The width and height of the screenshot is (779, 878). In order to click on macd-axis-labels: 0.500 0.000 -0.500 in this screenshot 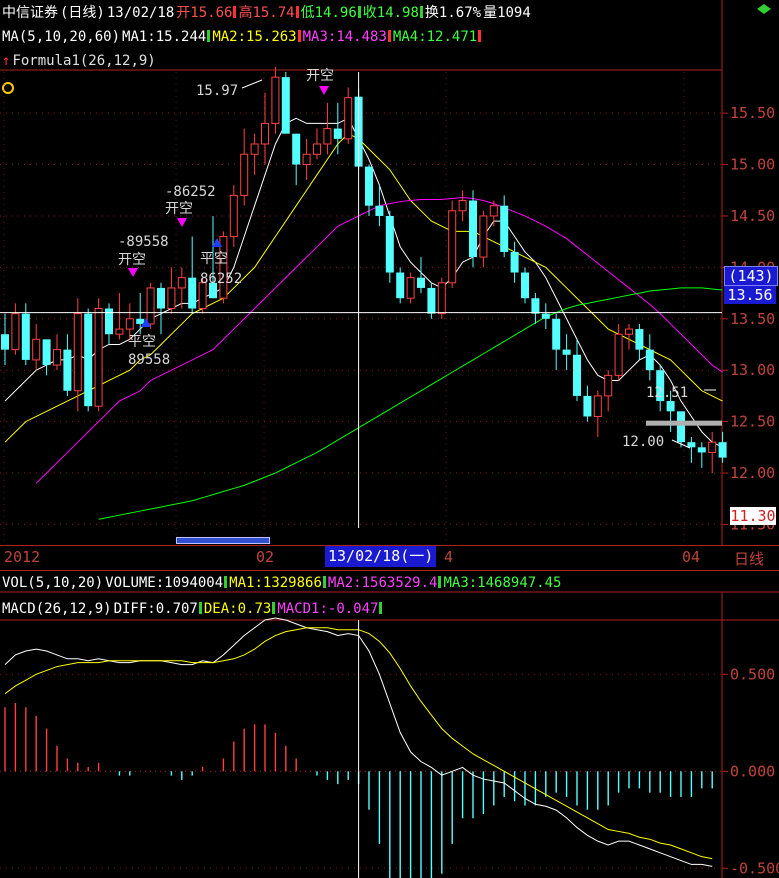, I will do `click(750, 771)`.